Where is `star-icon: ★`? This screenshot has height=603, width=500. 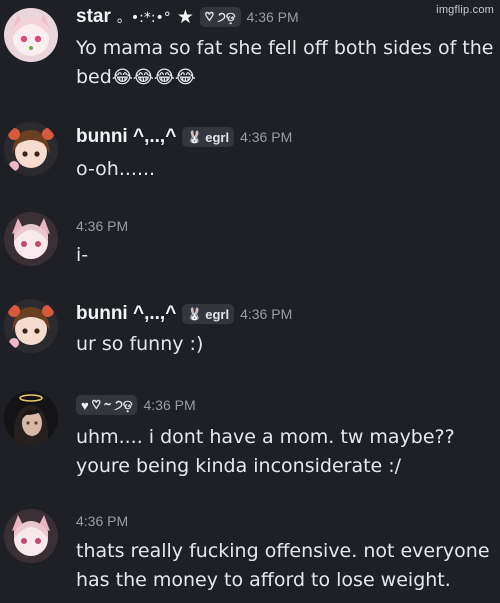 star-icon: ★ is located at coordinates (185, 17).